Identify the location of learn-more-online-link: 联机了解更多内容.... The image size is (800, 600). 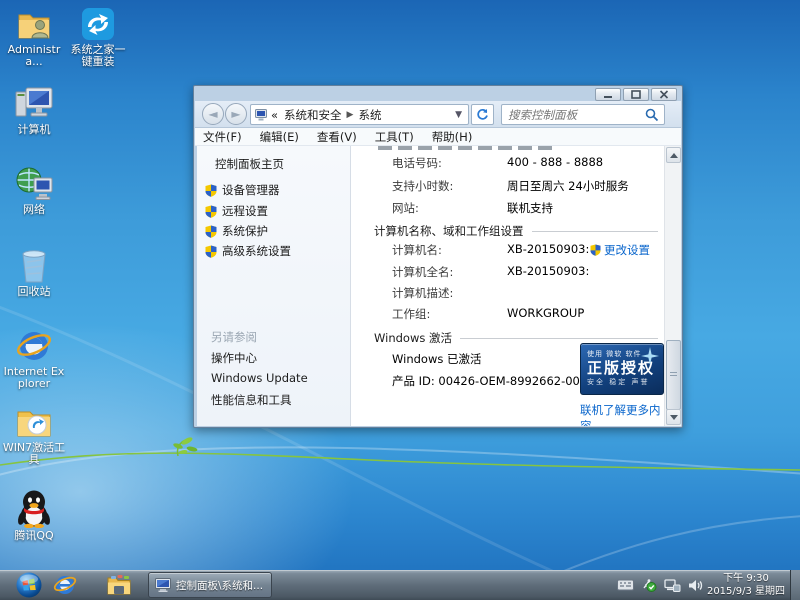
(622, 414).